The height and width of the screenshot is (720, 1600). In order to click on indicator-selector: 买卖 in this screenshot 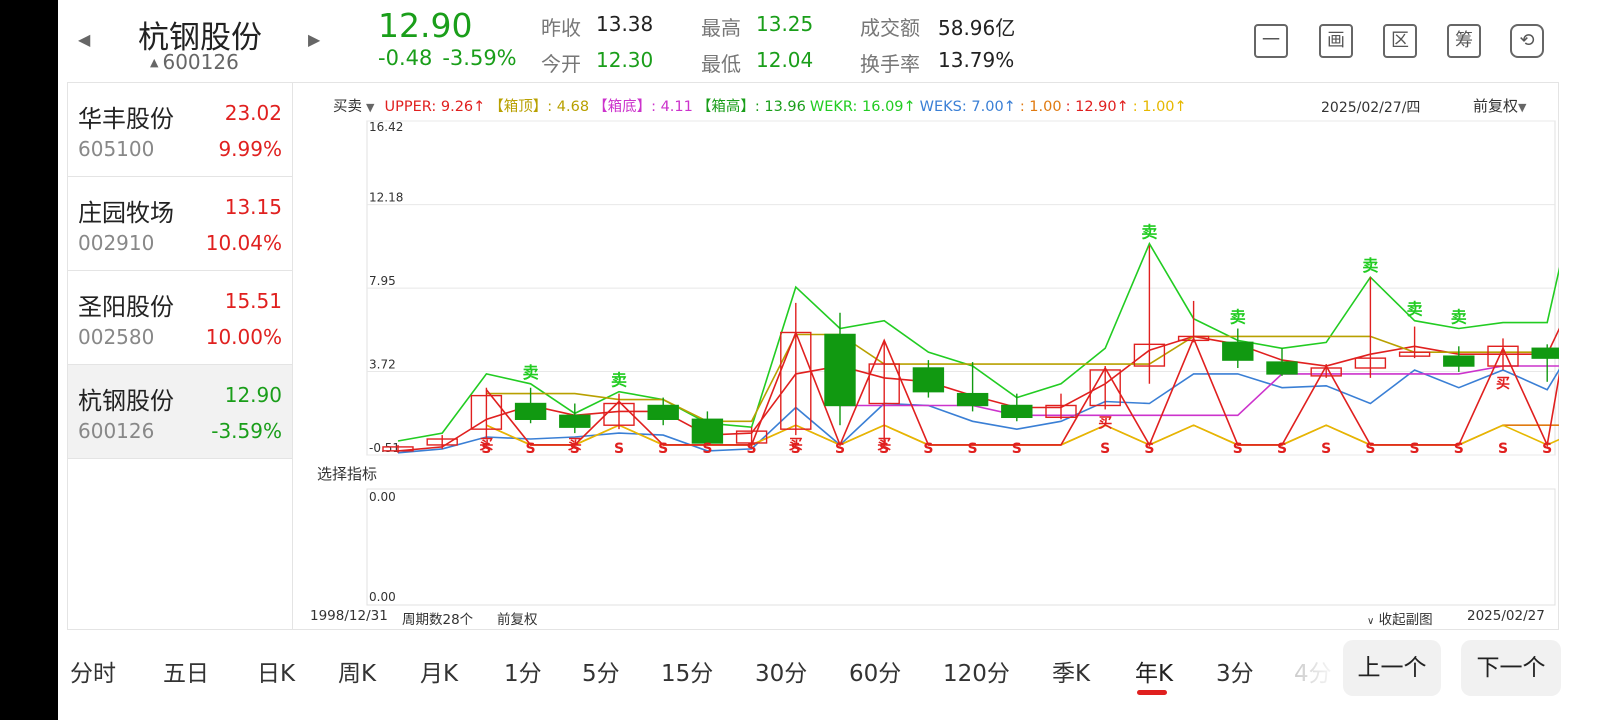, I will do `click(347, 107)`.